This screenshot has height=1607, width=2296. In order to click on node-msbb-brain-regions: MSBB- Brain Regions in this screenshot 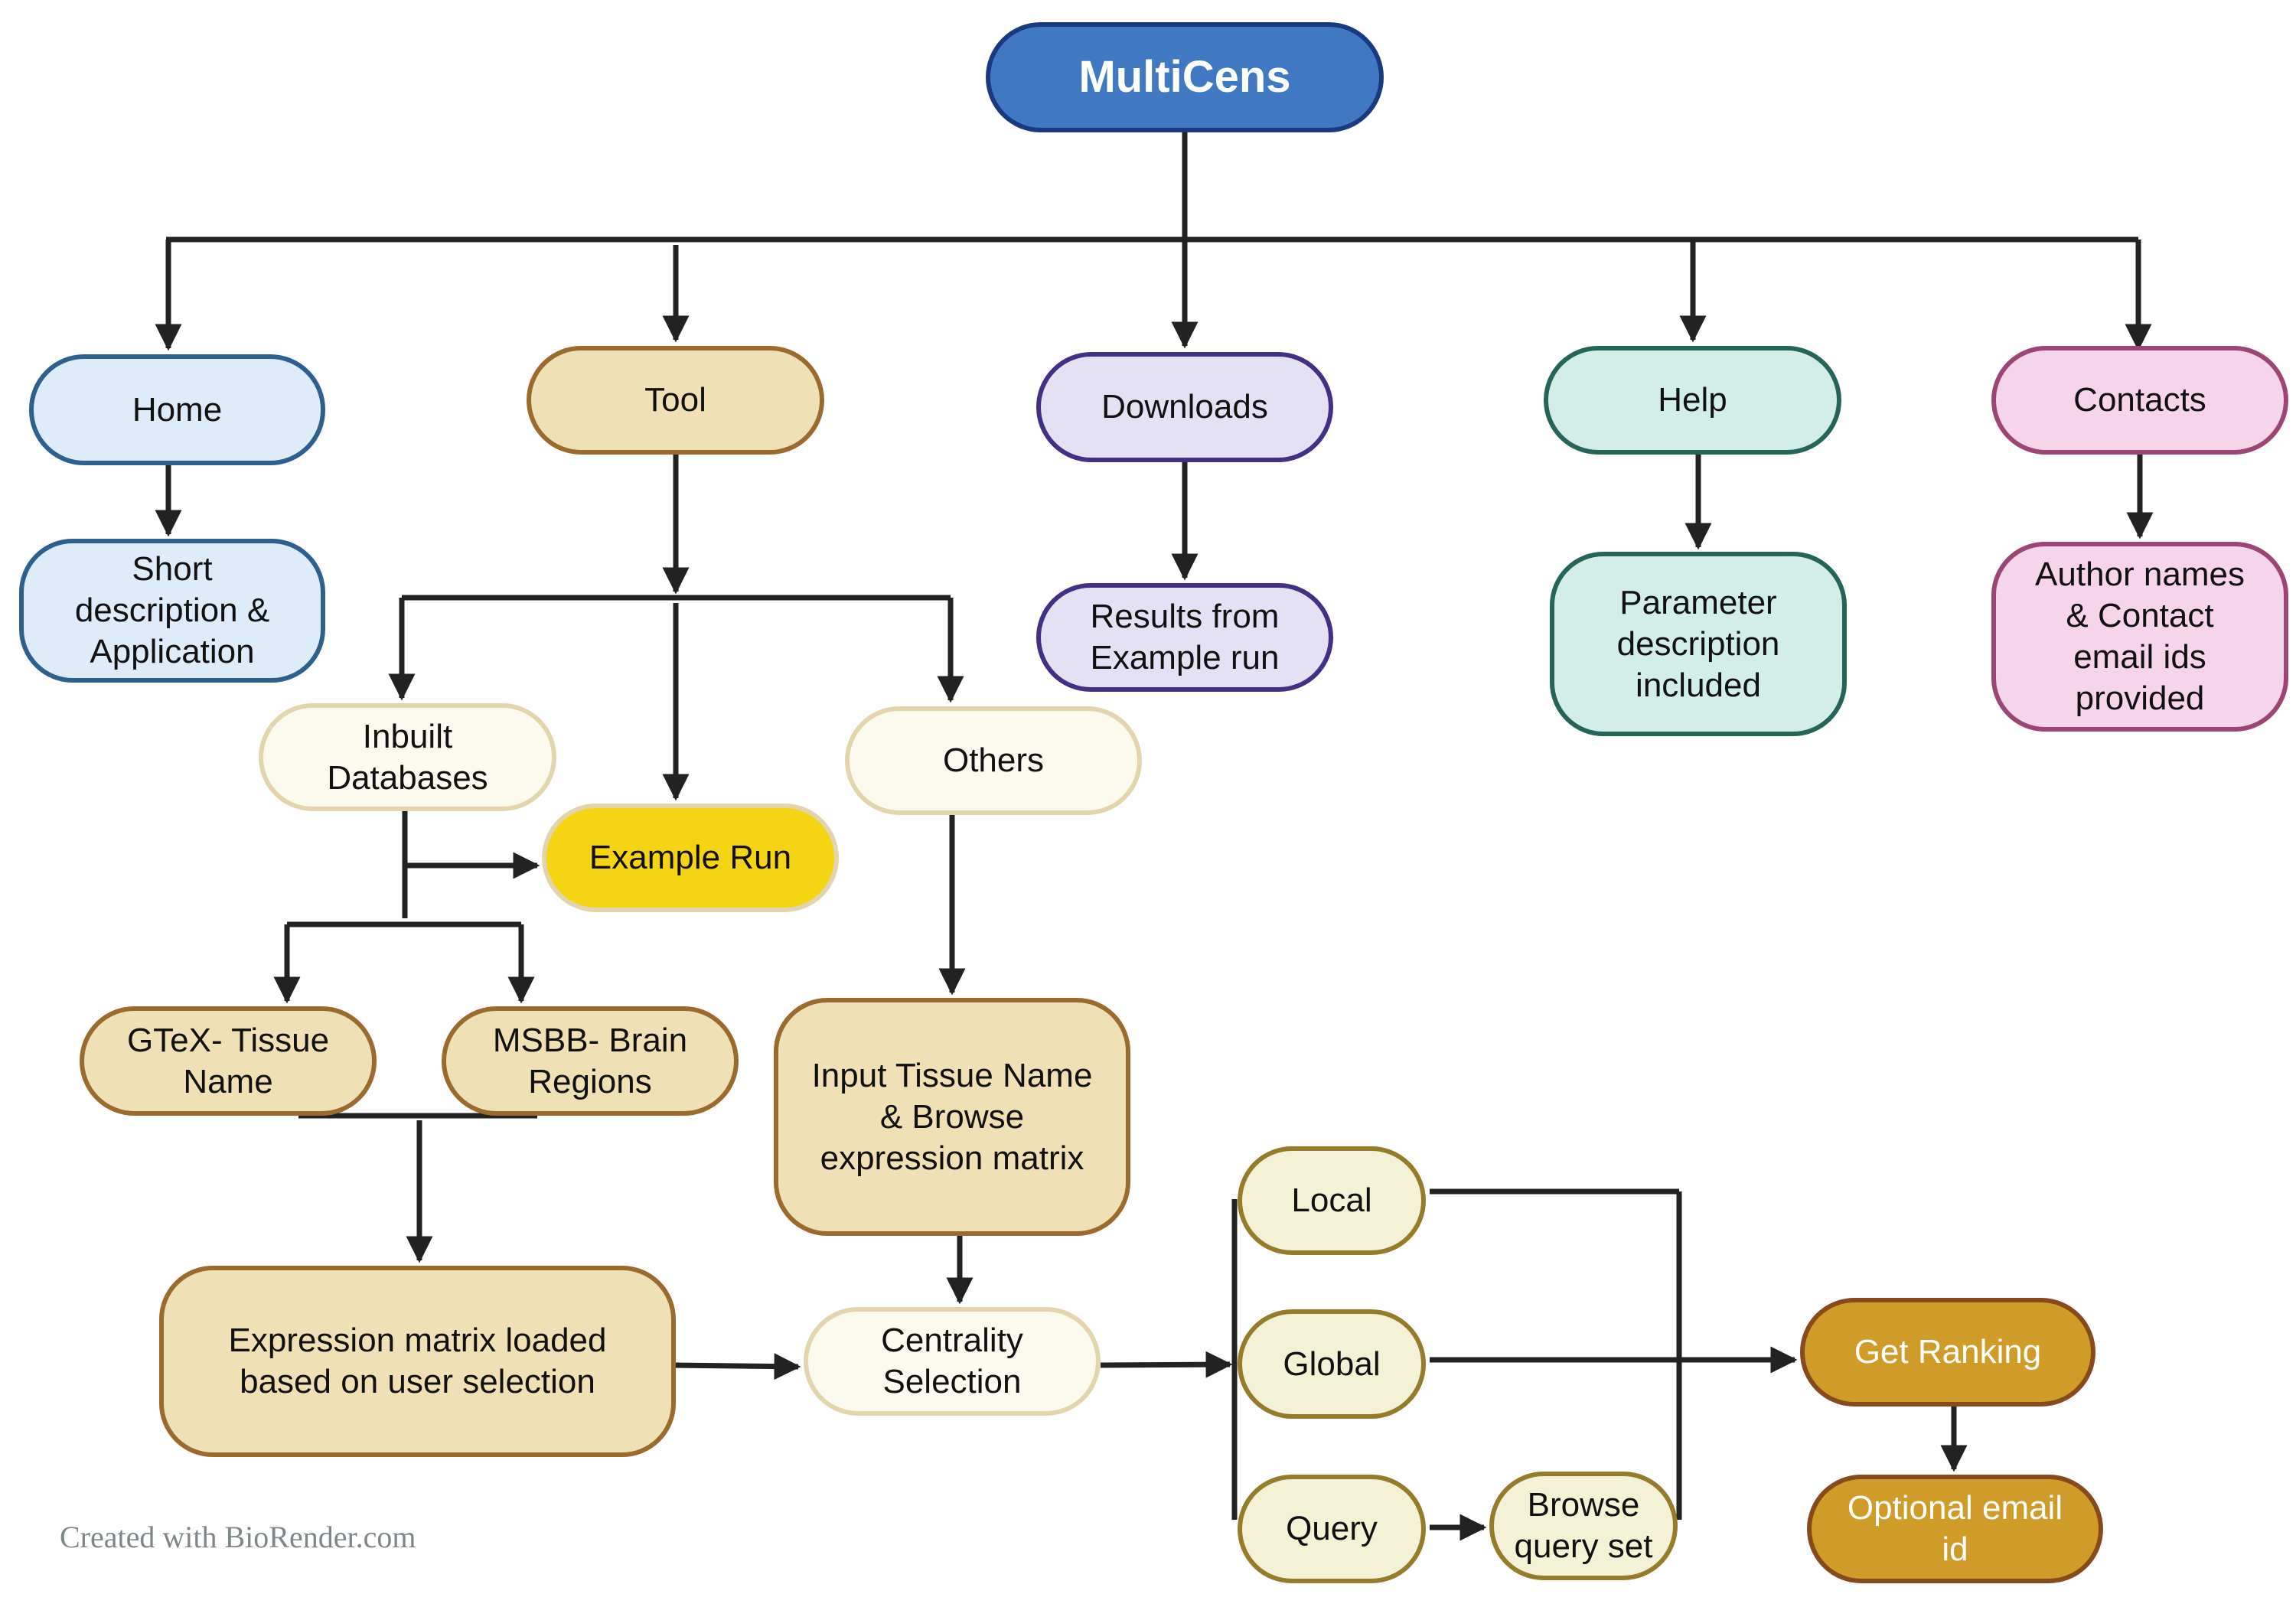, I will do `click(590, 1061)`.